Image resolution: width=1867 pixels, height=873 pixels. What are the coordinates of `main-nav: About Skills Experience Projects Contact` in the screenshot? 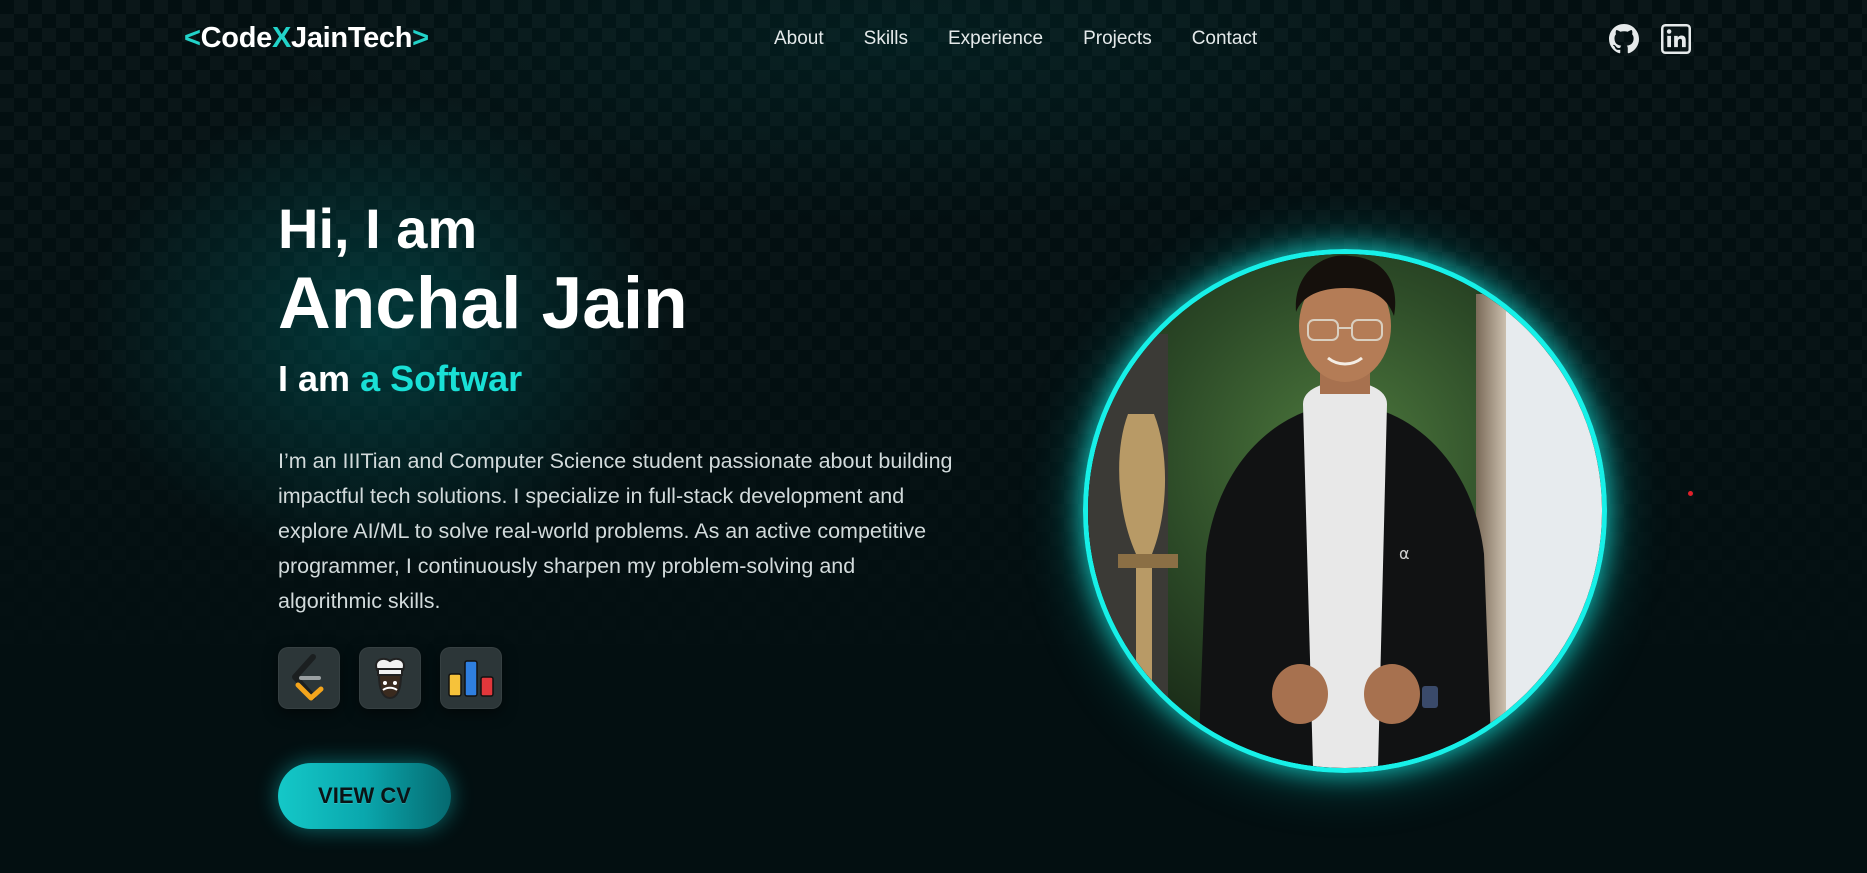 It's located at (1015, 39).